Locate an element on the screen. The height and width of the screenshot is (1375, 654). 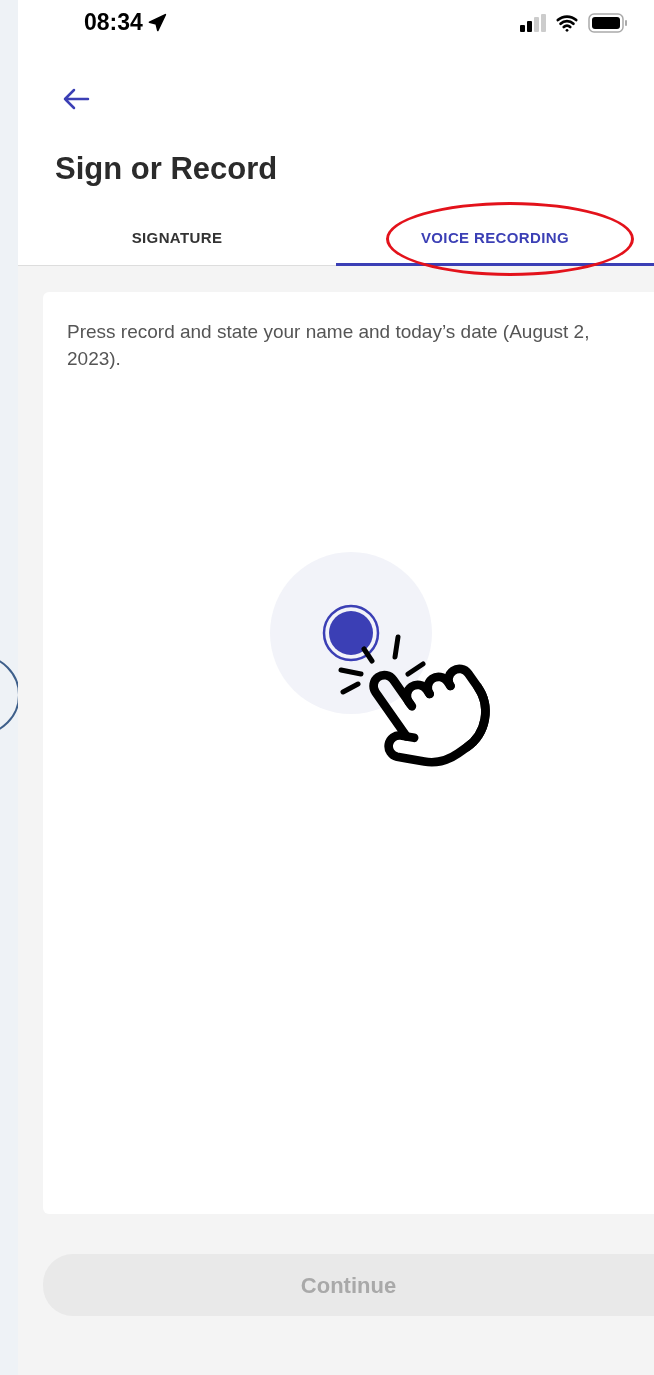
tab: VOICE RECORDING is located at coordinates (495, 240).